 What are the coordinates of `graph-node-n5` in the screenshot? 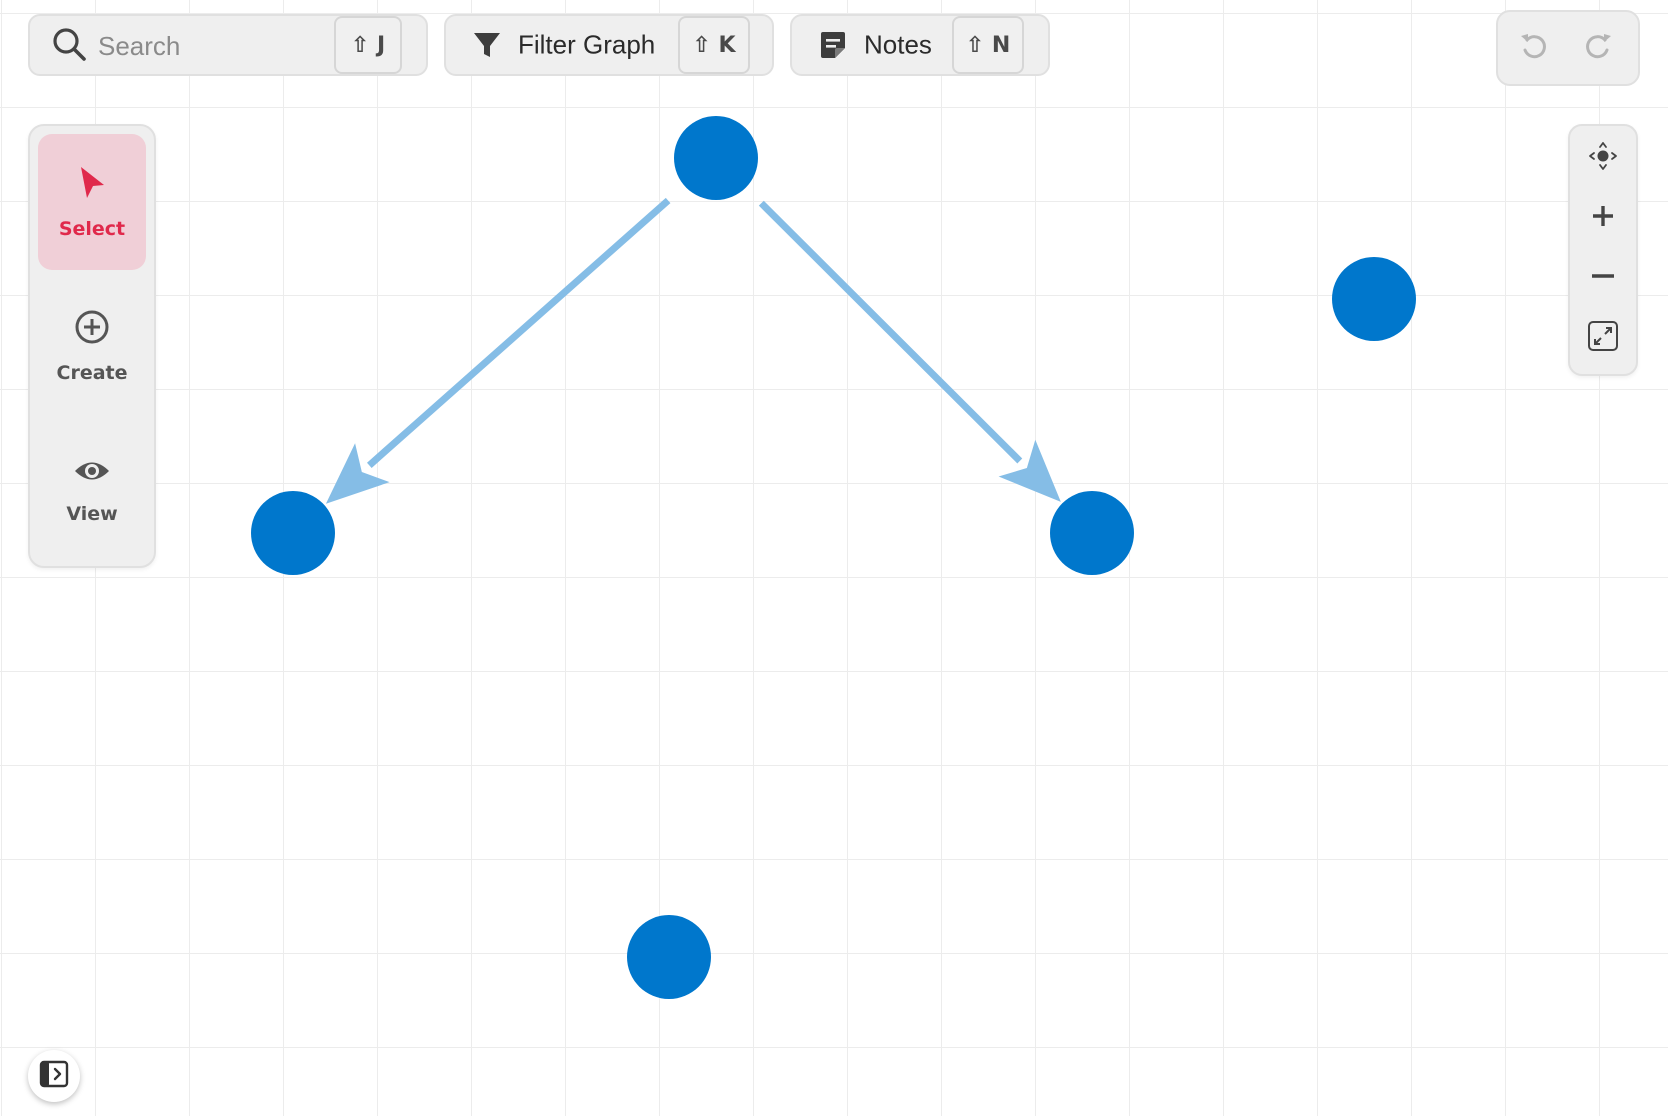 It's located at (669, 957).